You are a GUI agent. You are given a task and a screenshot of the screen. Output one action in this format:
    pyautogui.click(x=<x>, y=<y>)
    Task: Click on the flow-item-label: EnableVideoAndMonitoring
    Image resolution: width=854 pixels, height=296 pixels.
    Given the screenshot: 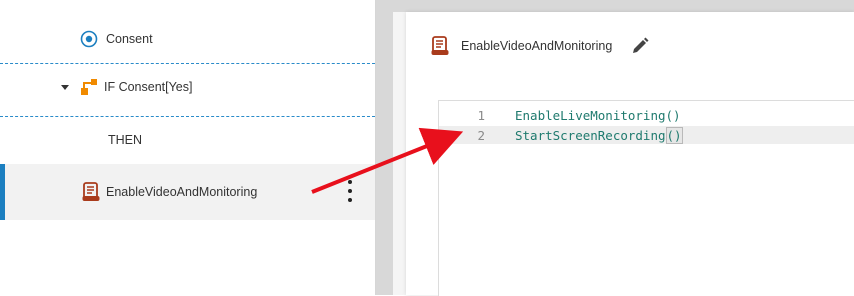 What is the action you would take?
    pyautogui.click(x=182, y=192)
    